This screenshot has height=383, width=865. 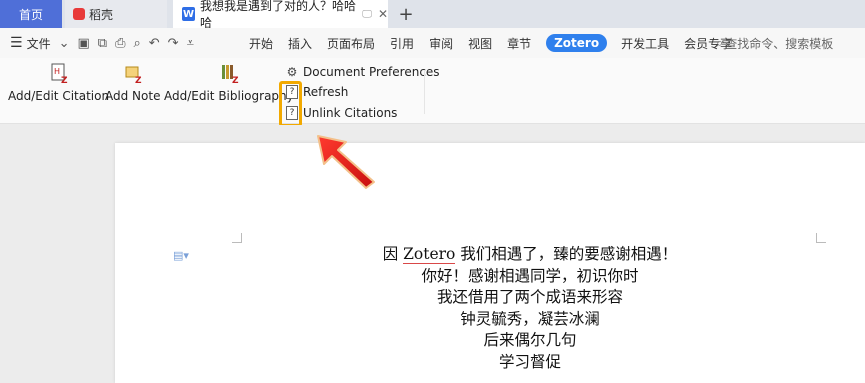 I want to click on unlink-citations-label: Unlink Citations, so click(x=350, y=113).